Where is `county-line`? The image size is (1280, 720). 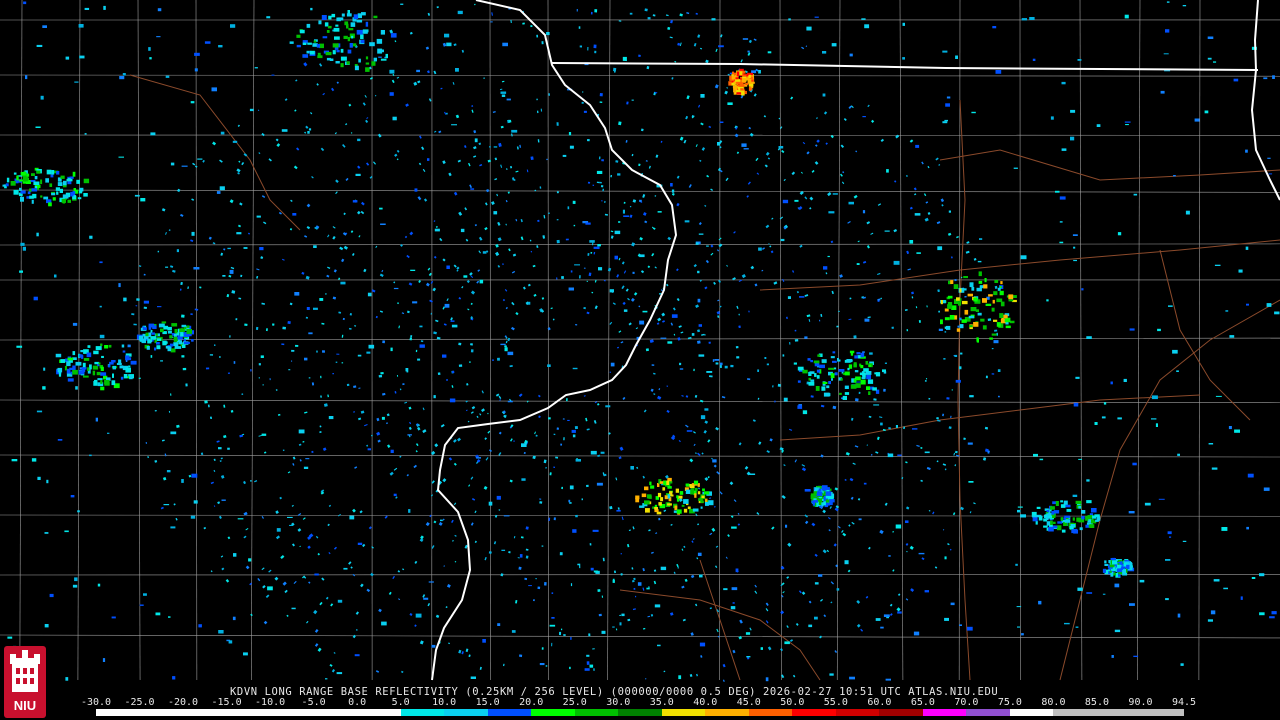 county-line is located at coordinates (640, 191).